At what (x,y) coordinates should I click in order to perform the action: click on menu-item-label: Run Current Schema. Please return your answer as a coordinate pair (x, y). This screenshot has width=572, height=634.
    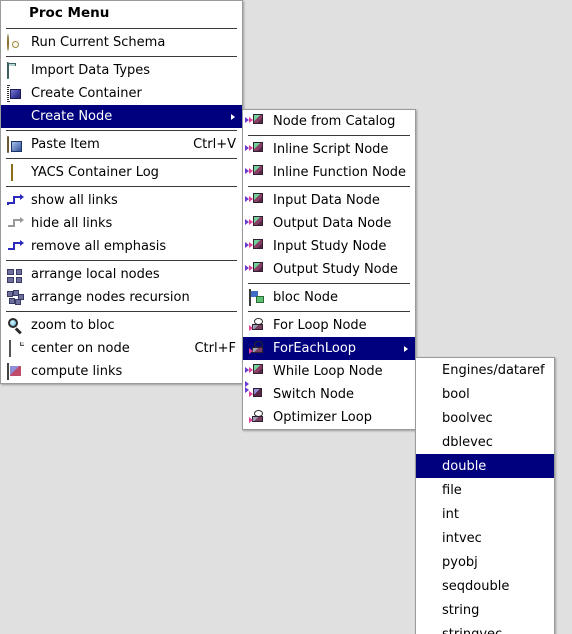
    Looking at the image, I should click on (98, 42).